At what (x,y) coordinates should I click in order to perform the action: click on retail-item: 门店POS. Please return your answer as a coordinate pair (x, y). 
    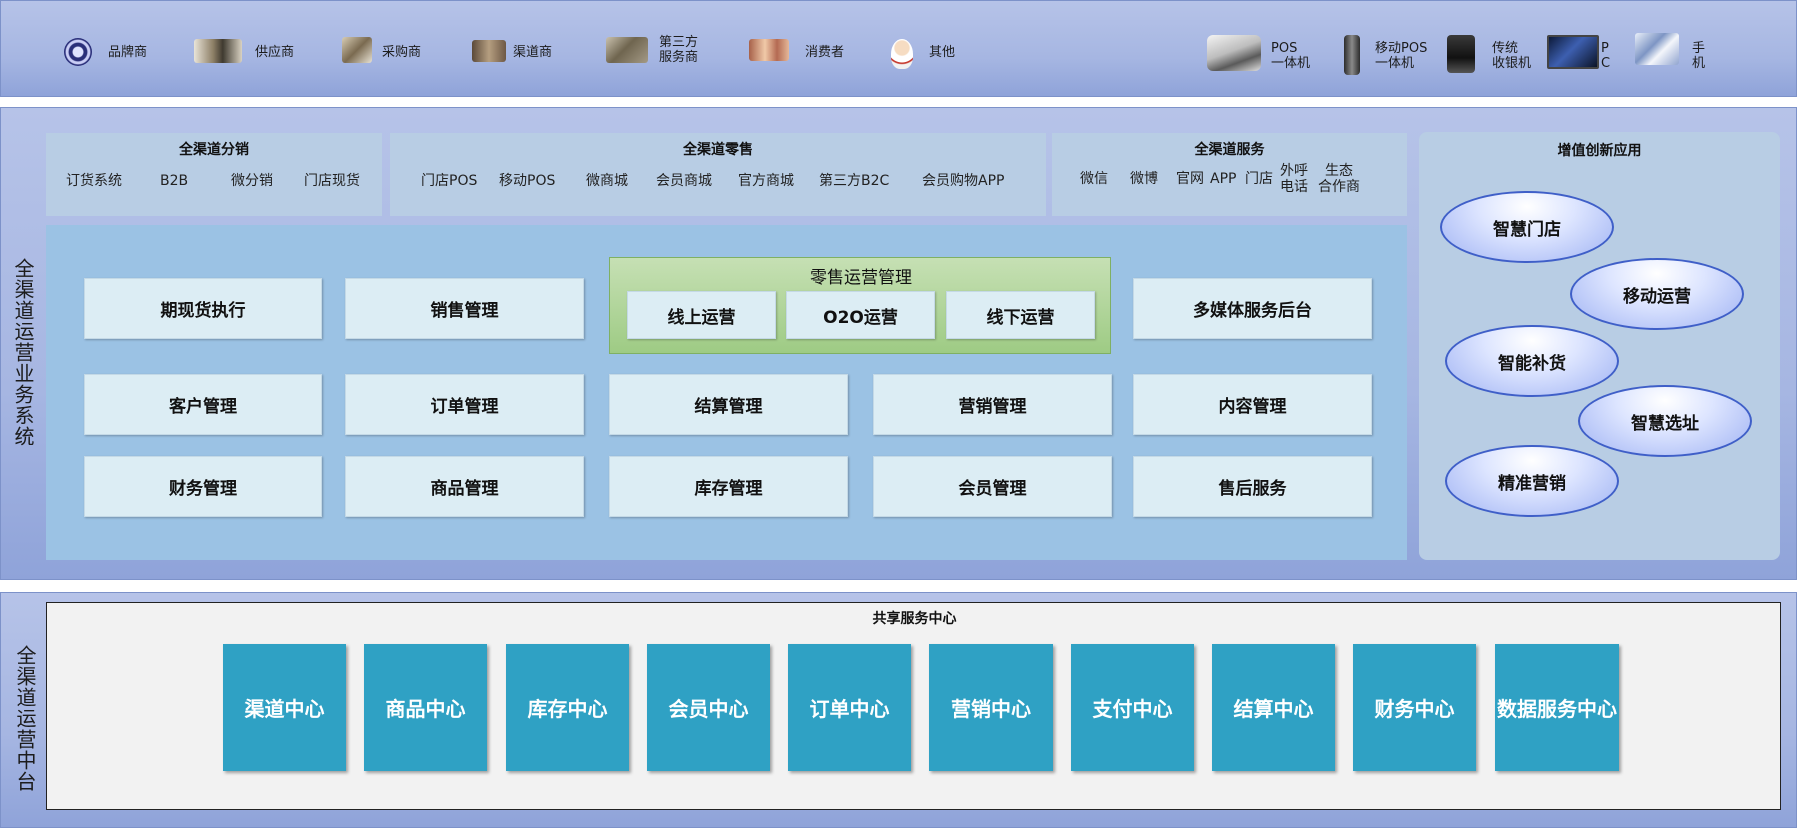
    Looking at the image, I should click on (449, 181).